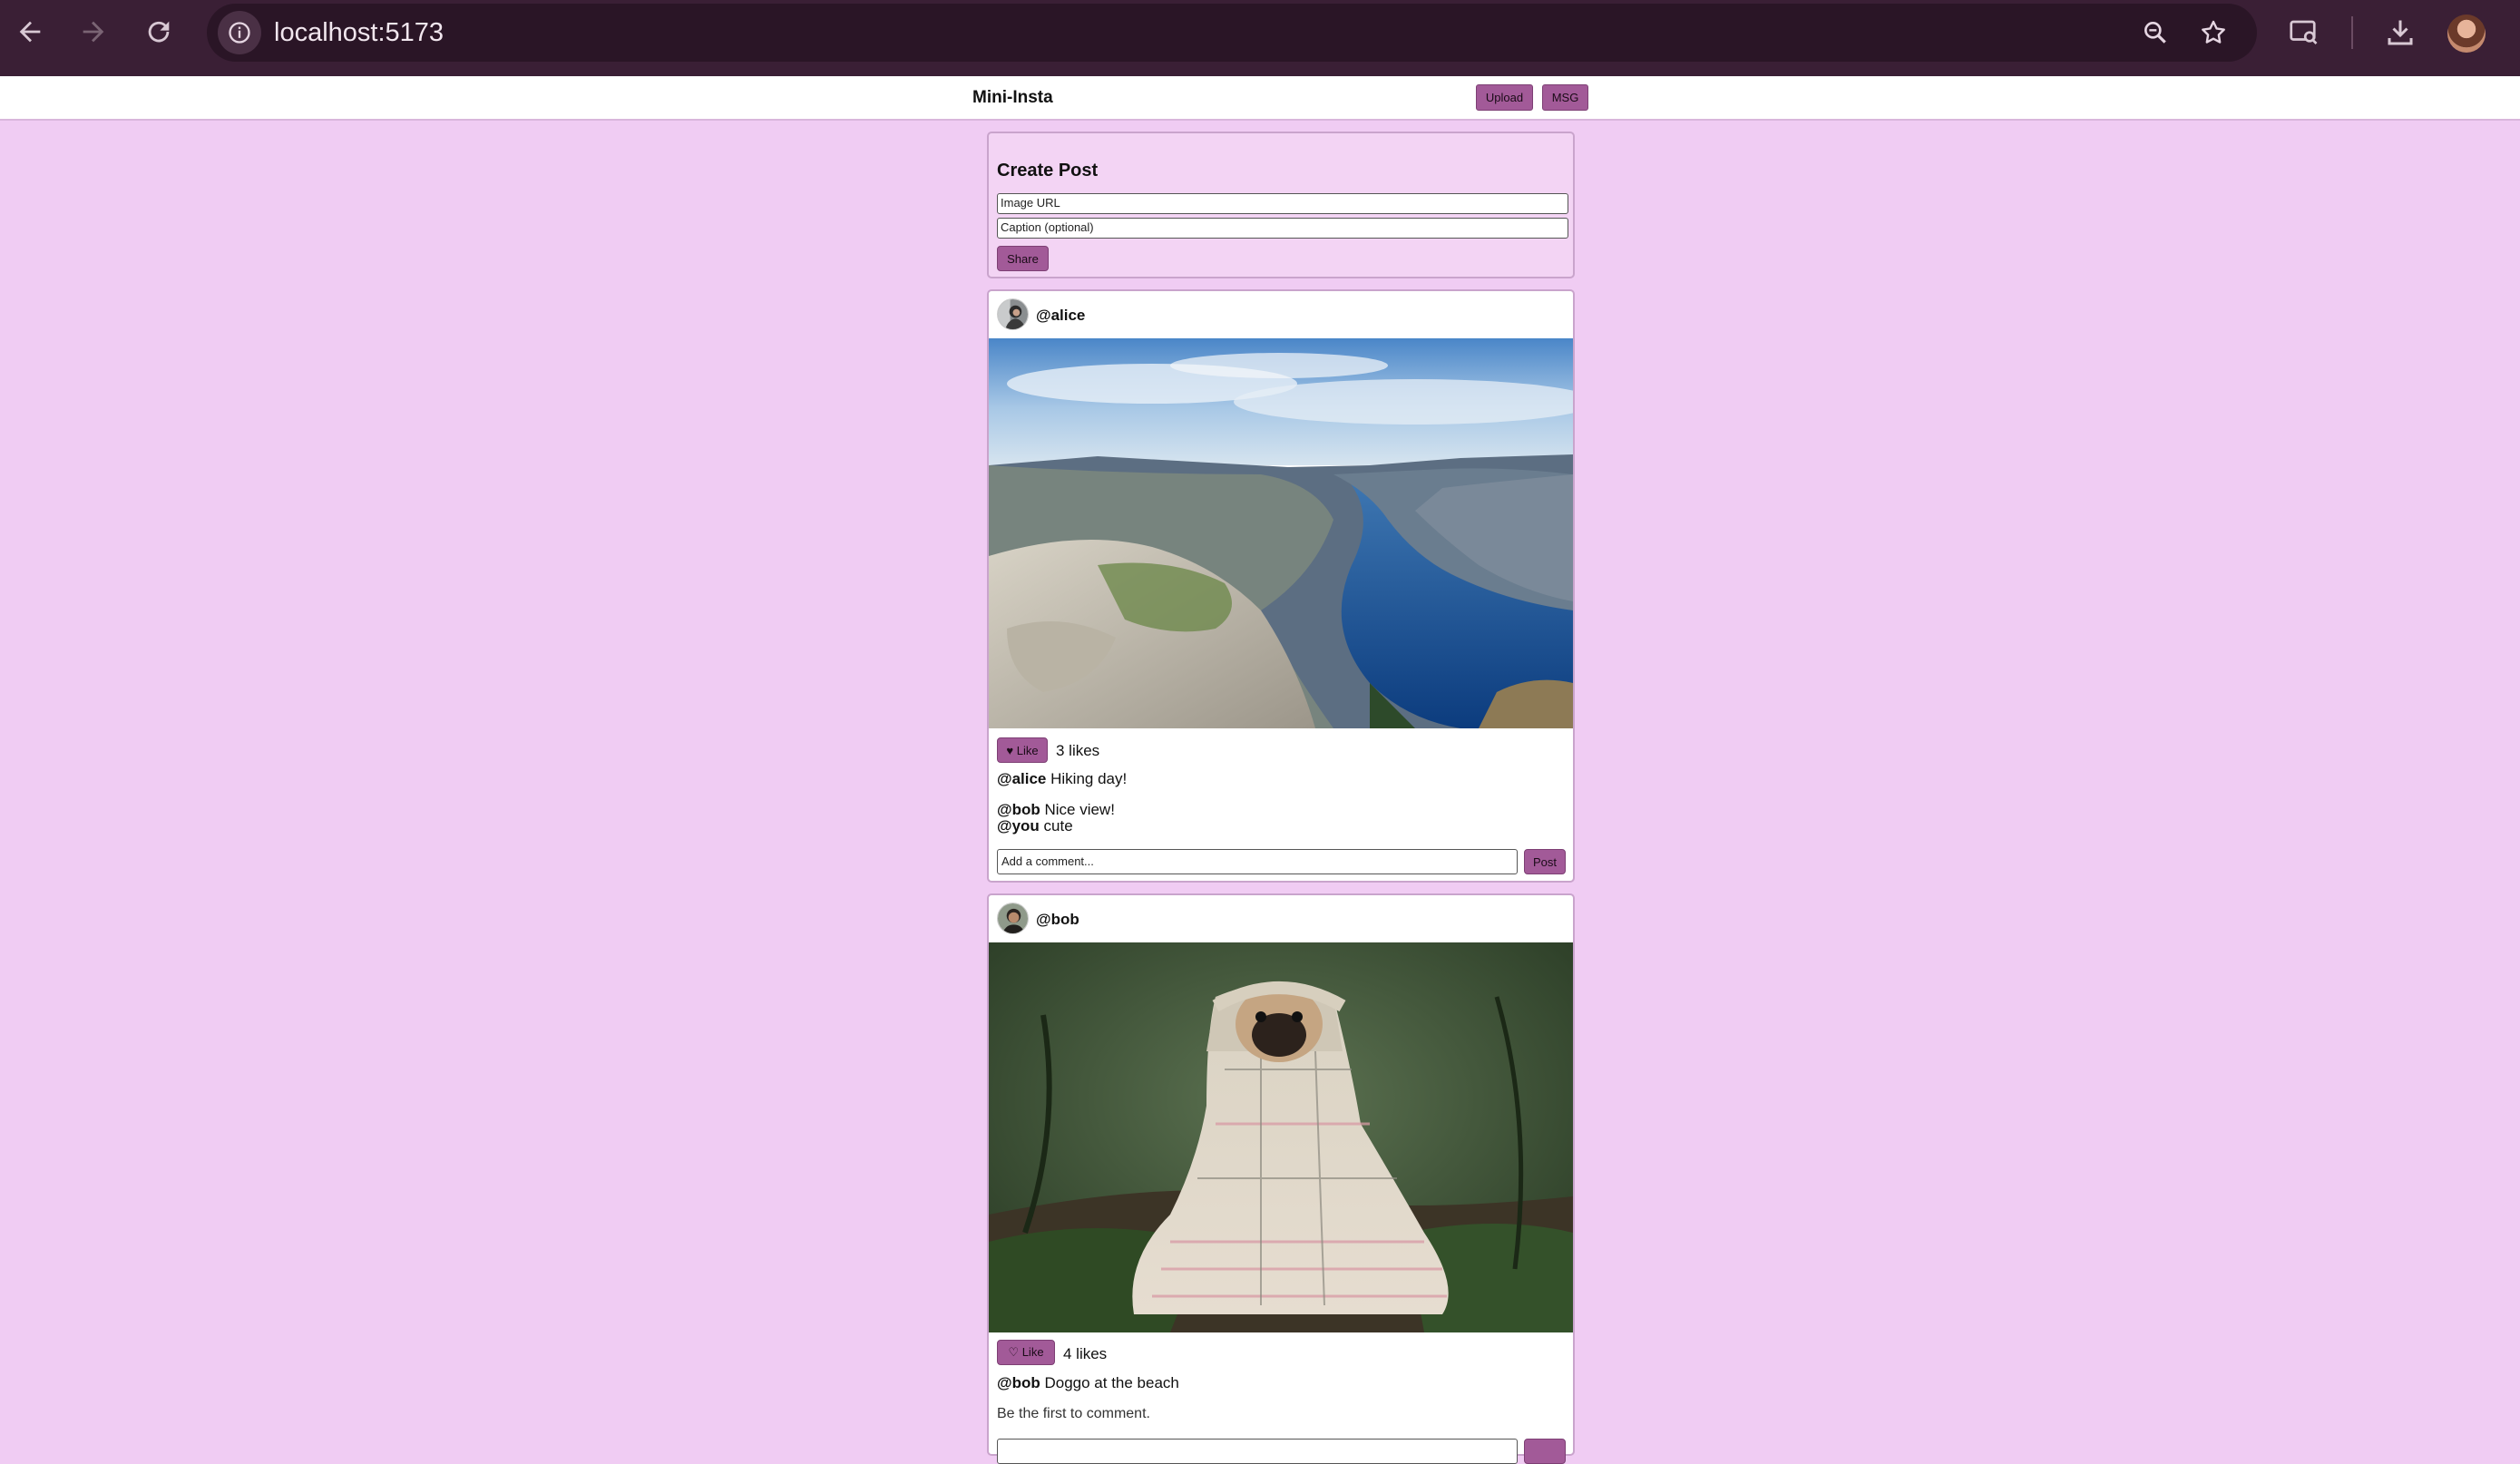 This screenshot has height=1464, width=2520. I want to click on post-username: @alice, so click(1060, 316).